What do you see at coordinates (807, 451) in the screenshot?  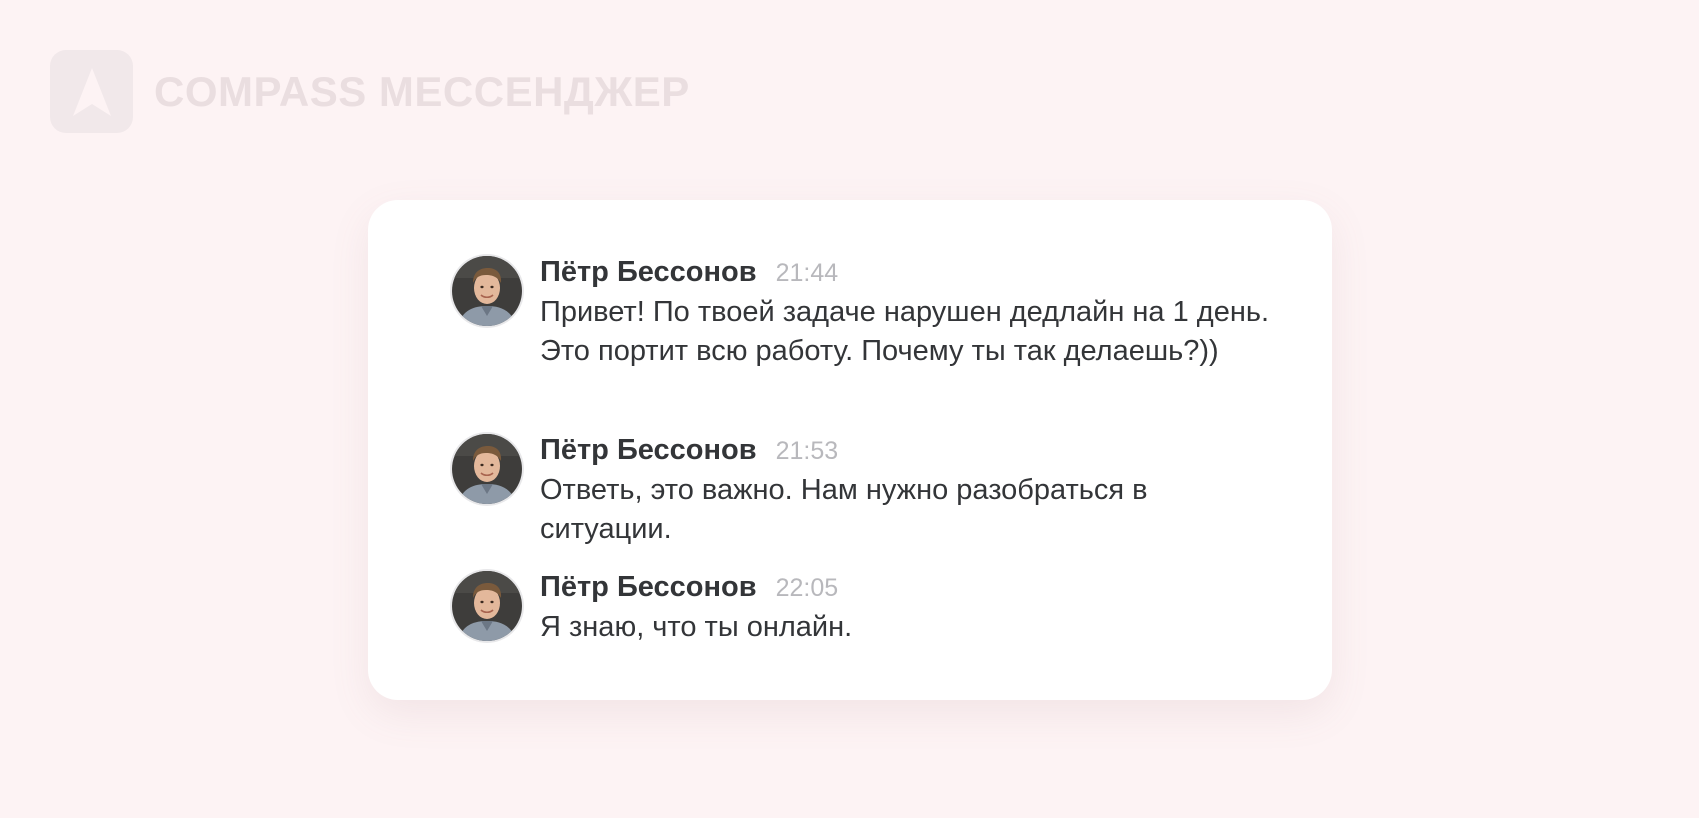 I see `message-time: 21:53` at bounding box center [807, 451].